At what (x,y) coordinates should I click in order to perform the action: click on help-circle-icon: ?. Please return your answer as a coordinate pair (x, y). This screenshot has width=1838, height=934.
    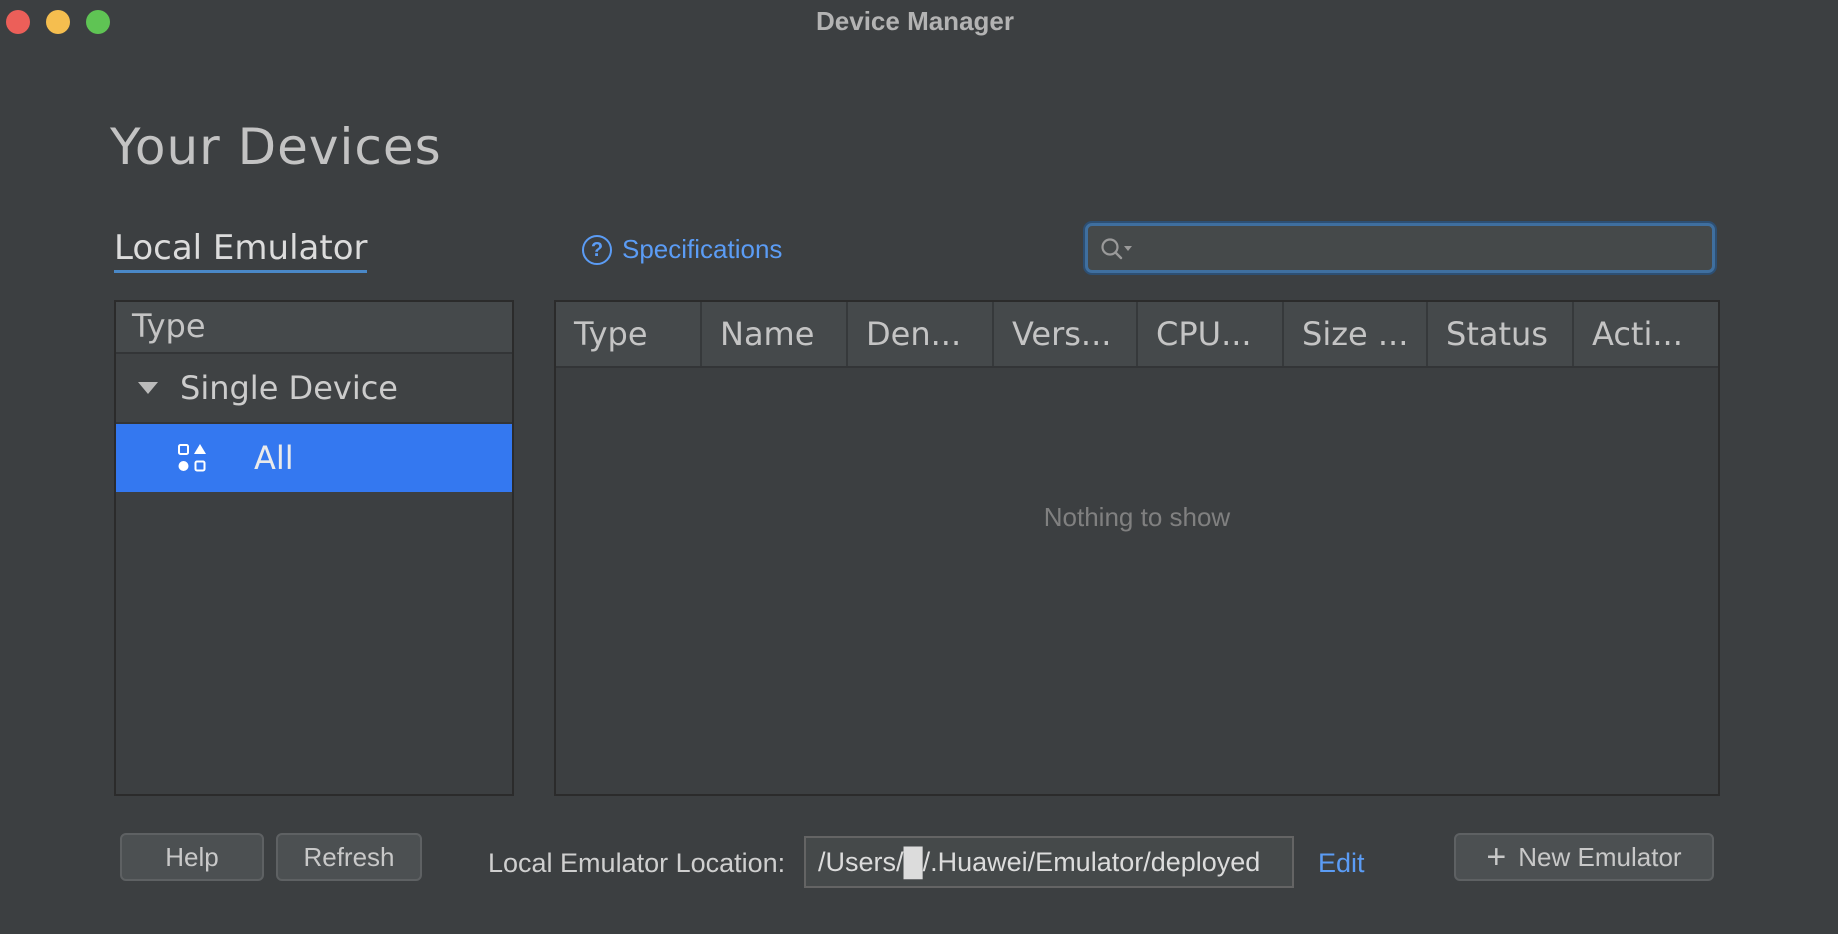
    Looking at the image, I should click on (597, 249).